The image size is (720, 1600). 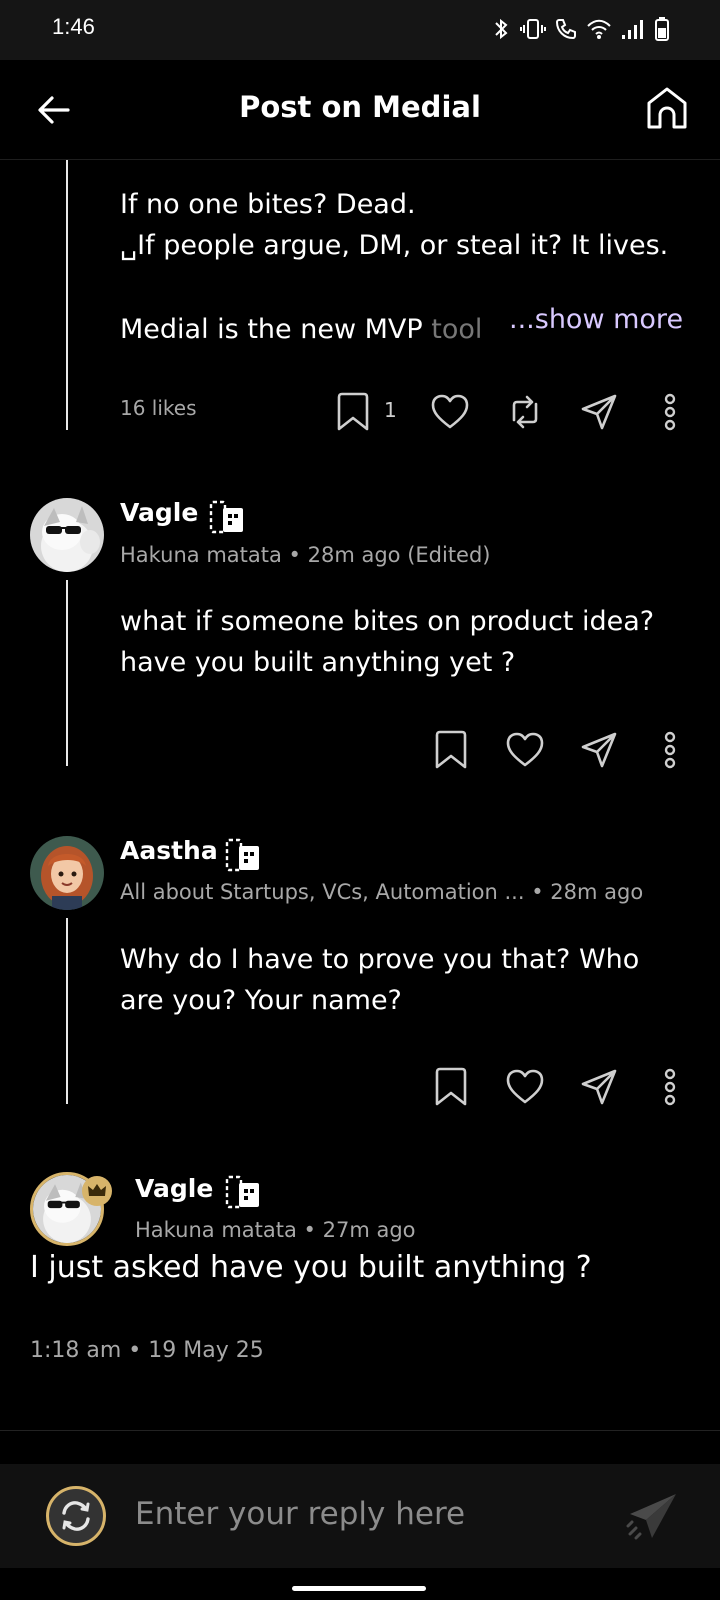 What do you see at coordinates (159, 512) in the screenshot?
I see `comment-author-name: Vagle` at bounding box center [159, 512].